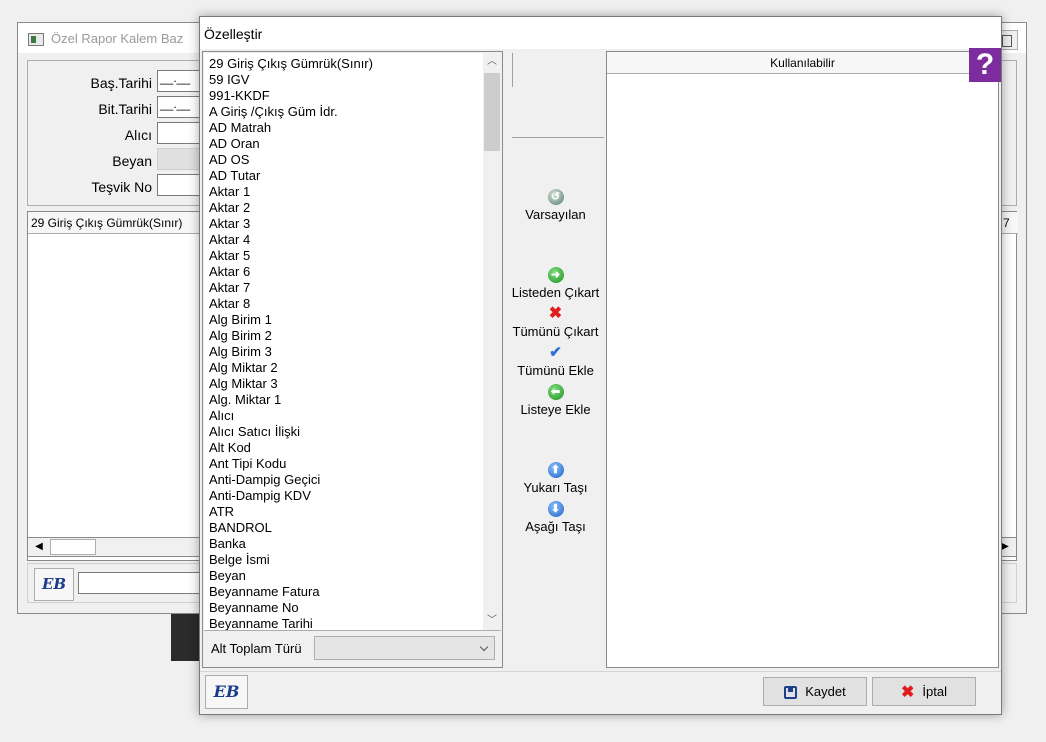 The height and width of the screenshot is (742, 1046). Describe the element at coordinates (555, 214) in the screenshot. I see `defaults-label: Varsayılan` at that location.